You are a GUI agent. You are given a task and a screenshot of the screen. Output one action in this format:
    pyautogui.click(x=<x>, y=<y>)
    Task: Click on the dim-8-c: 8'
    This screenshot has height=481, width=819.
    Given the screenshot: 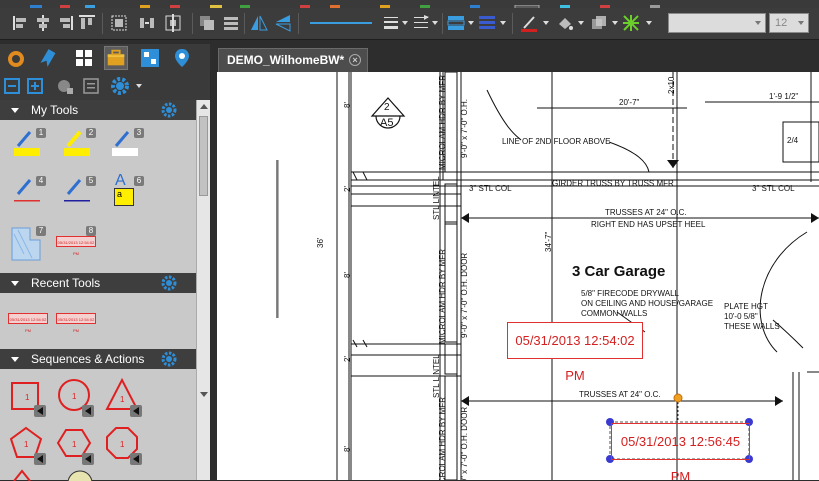 What is the action you would take?
    pyautogui.click(x=347, y=449)
    